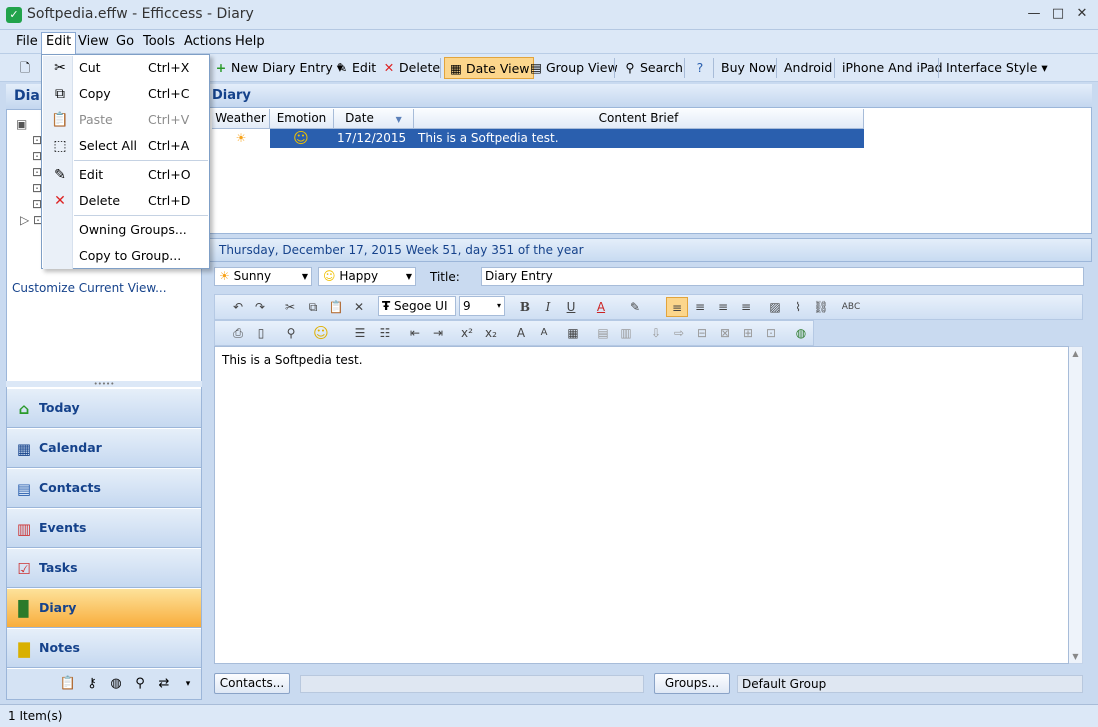 The width and height of the screenshot is (1098, 727). I want to click on menu-go: Go, so click(125, 42).